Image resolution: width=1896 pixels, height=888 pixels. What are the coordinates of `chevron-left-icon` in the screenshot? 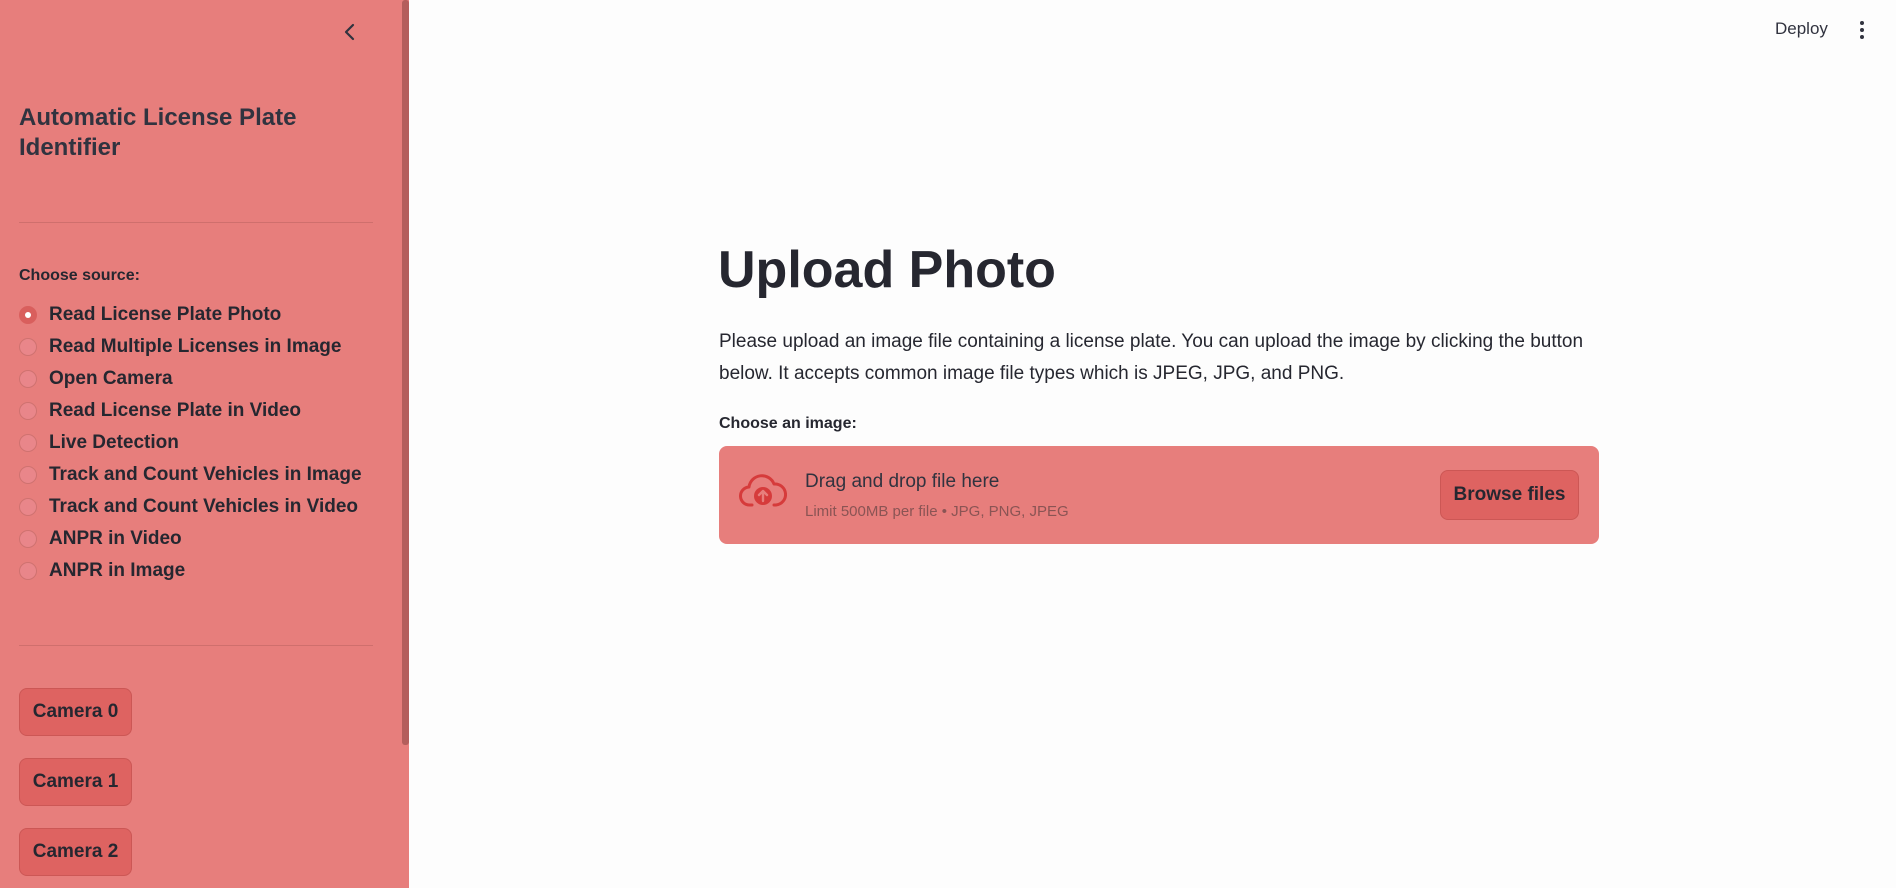 It's located at (349, 32).